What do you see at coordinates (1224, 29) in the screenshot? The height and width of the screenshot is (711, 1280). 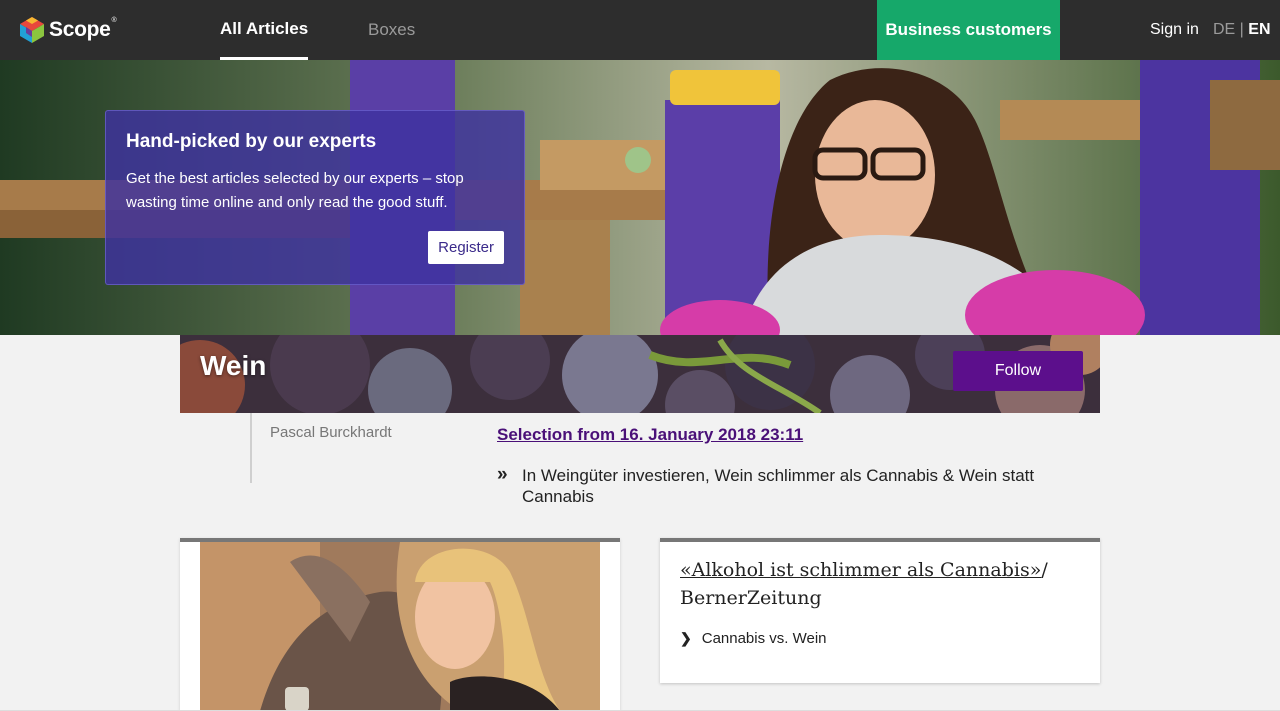 I see `lang-de-link: DE` at bounding box center [1224, 29].